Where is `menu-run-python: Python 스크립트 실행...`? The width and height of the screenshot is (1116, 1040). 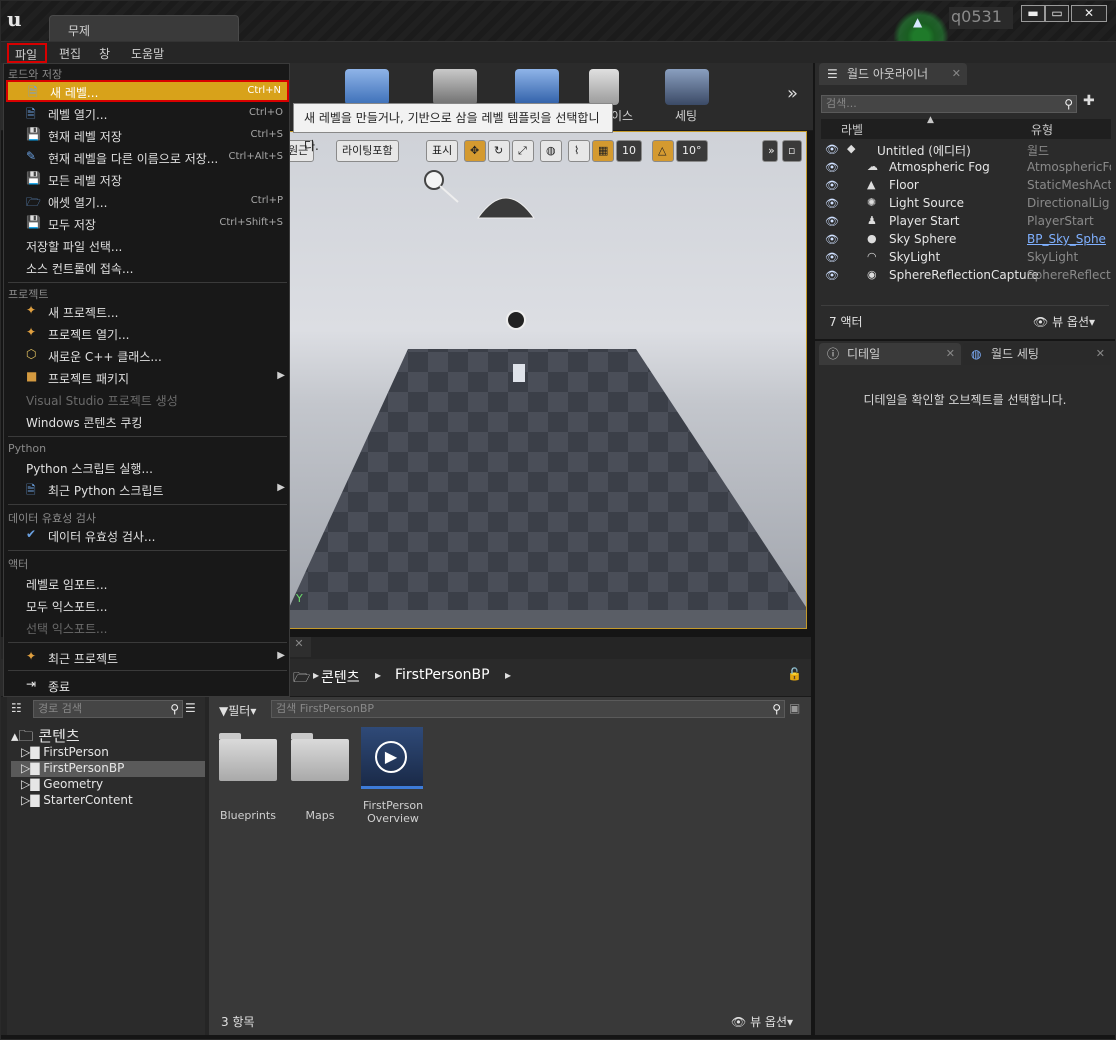
menu-run-python: Python 스크립트 실행... is located at coordinates (147, 467).